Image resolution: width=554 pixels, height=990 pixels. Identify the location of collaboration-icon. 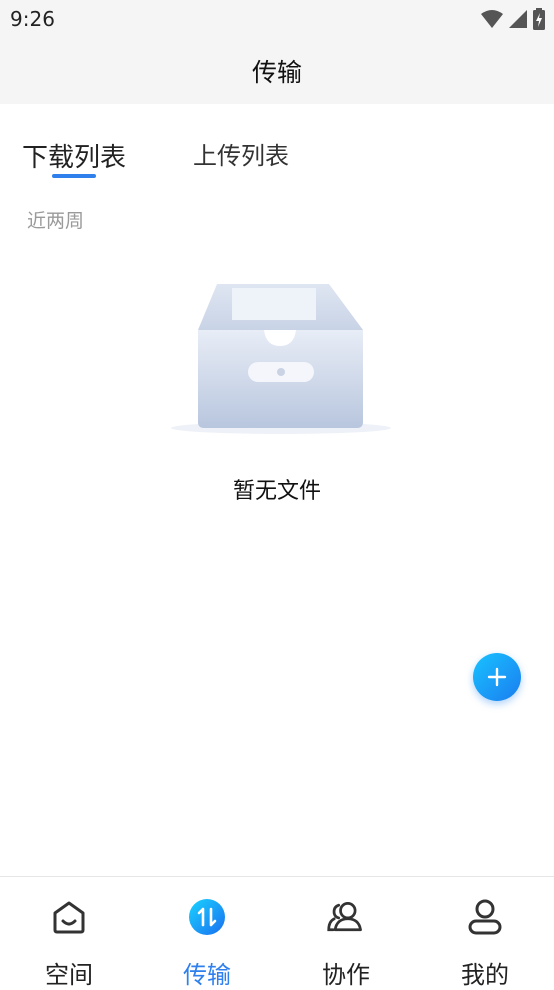
(344, 917).